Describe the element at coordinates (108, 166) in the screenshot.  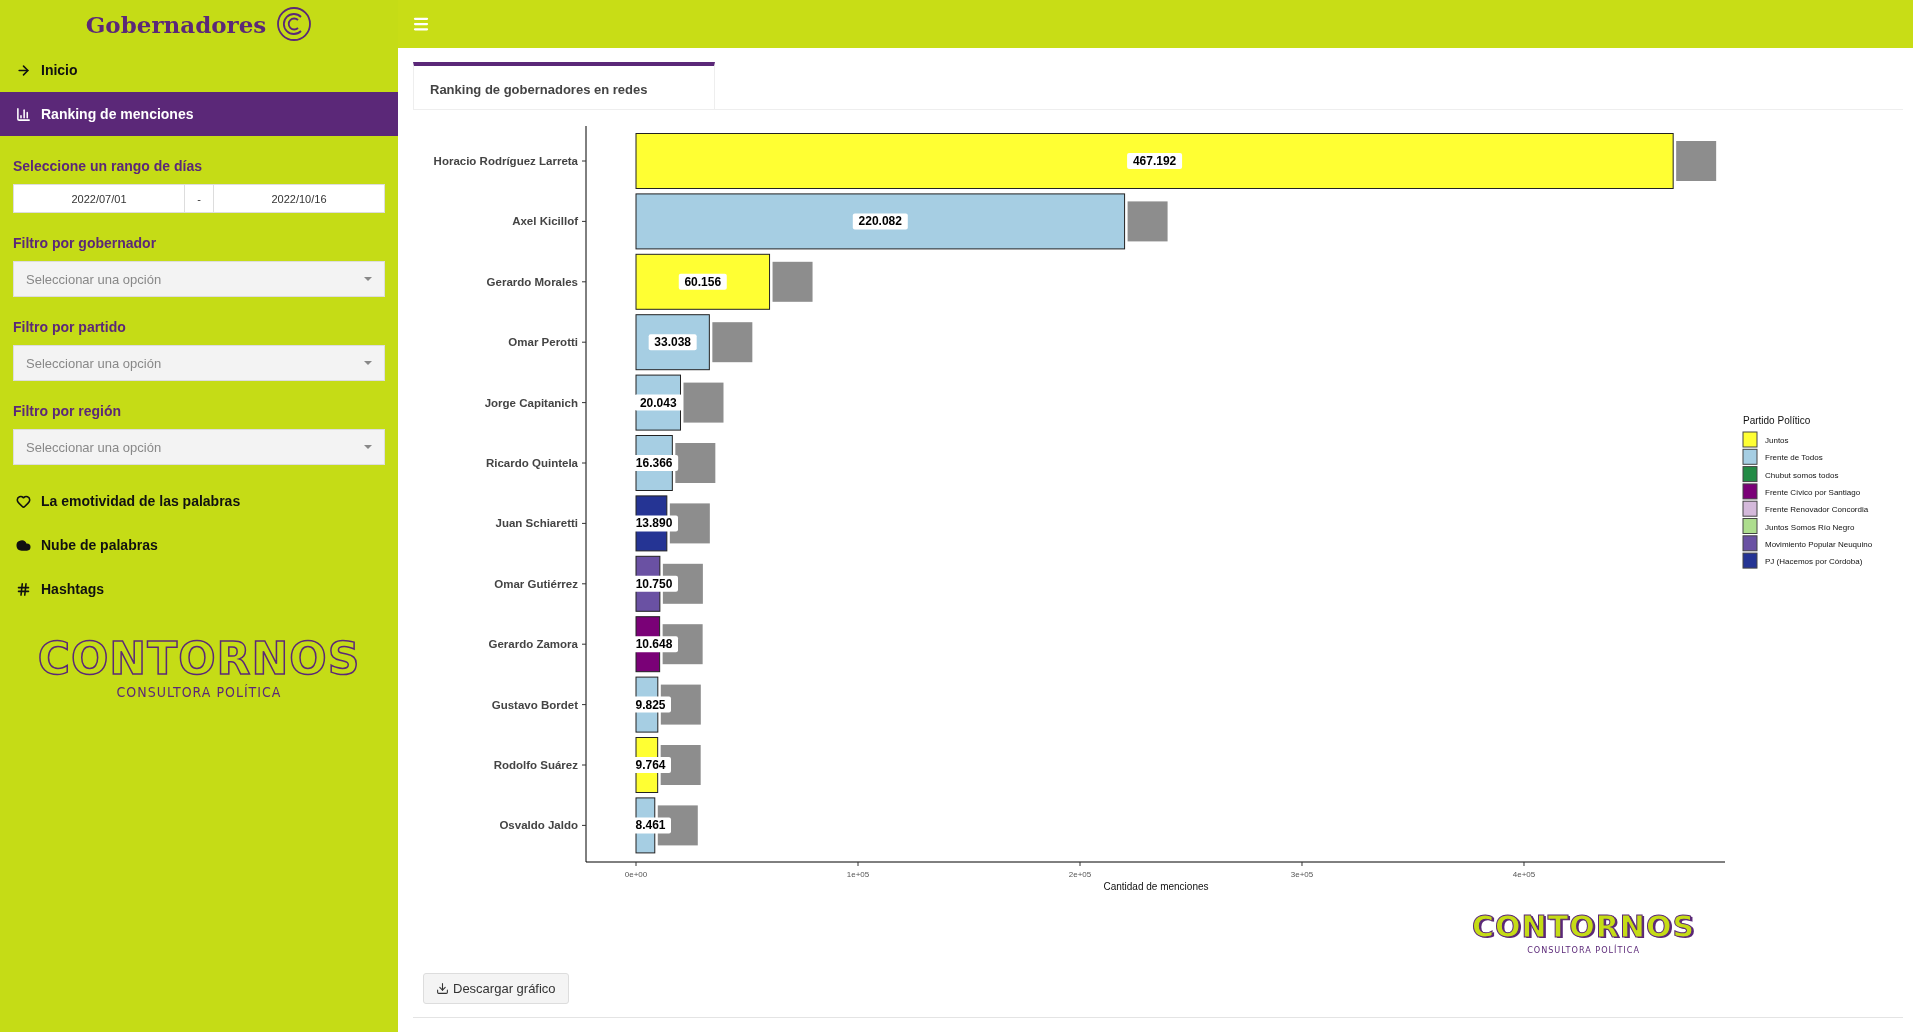
I see `field-label: Seleccione un rango de días` at that location.